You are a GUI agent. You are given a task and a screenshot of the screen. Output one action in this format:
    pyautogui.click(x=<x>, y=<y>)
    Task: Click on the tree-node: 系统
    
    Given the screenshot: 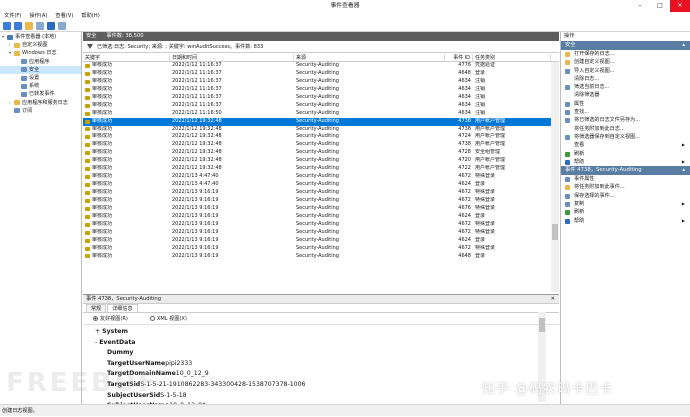 What is the action you would take?
    pyautogui.click(x=40, y=86)
    